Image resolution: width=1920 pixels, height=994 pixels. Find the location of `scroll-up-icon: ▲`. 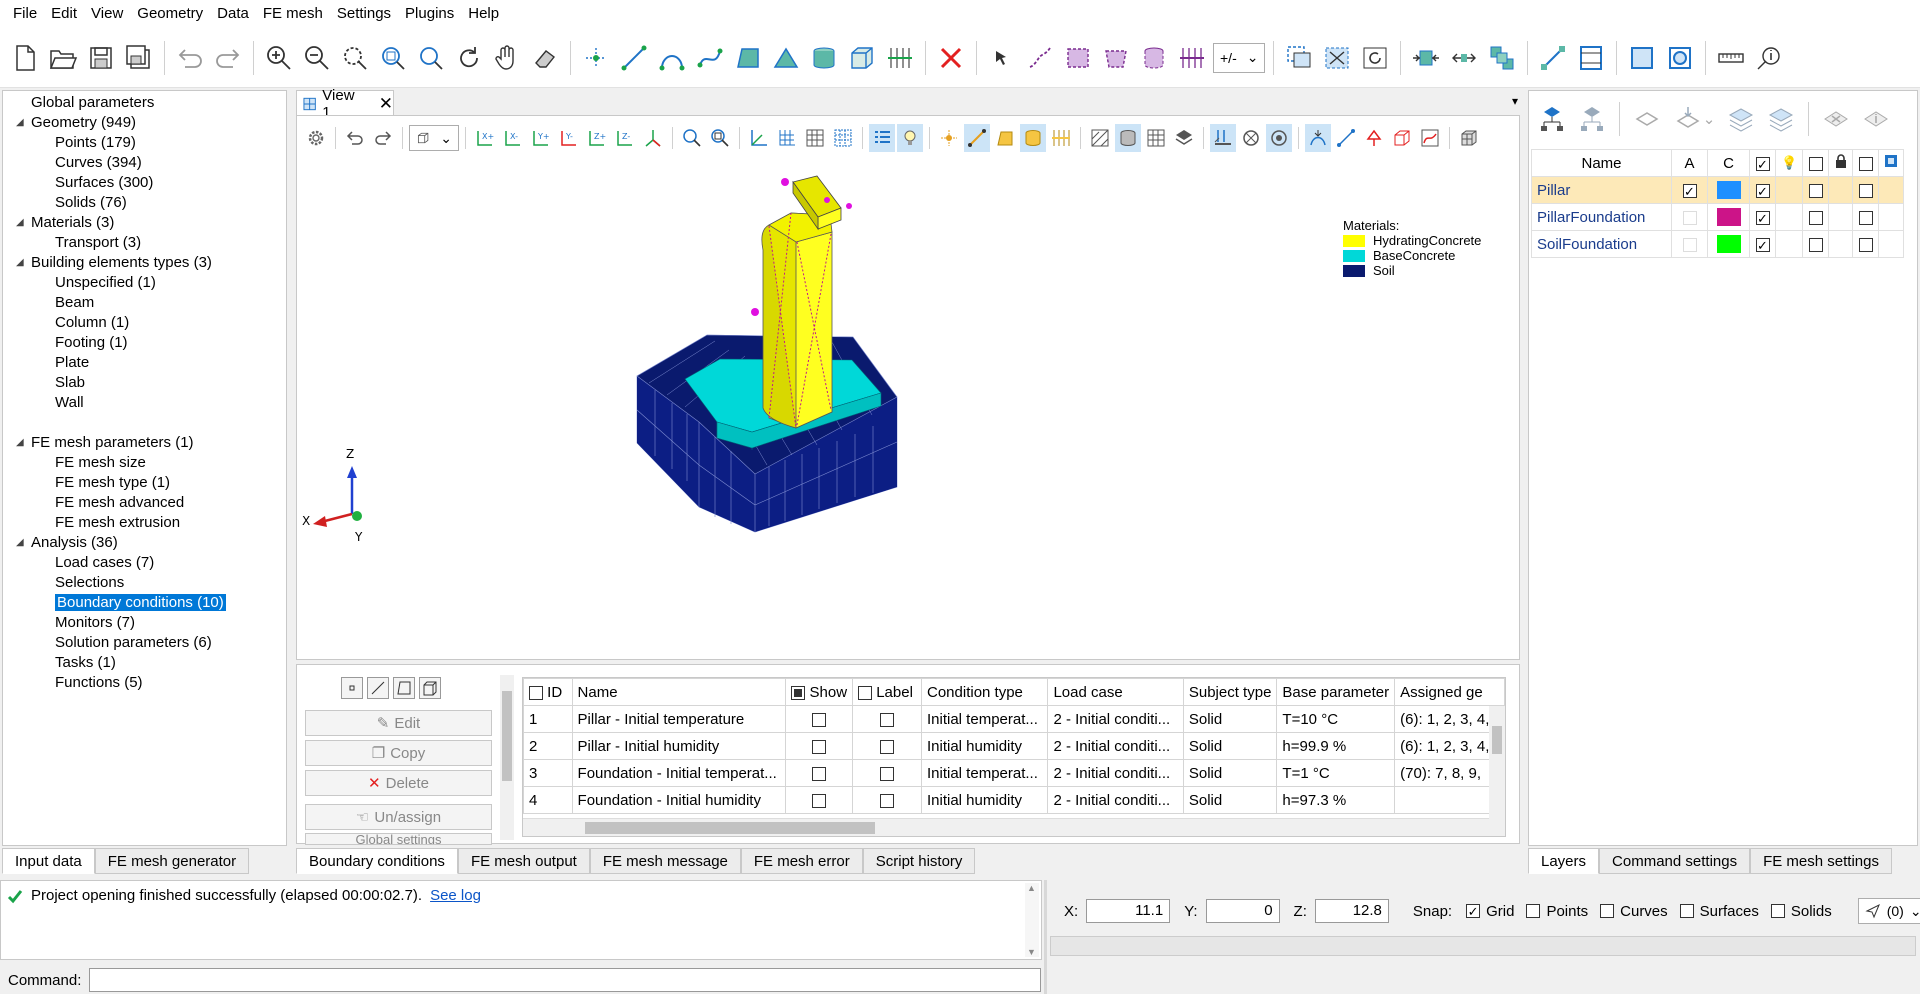

scroll-up-icon: ▲ is located at coordinates (1031, 888).